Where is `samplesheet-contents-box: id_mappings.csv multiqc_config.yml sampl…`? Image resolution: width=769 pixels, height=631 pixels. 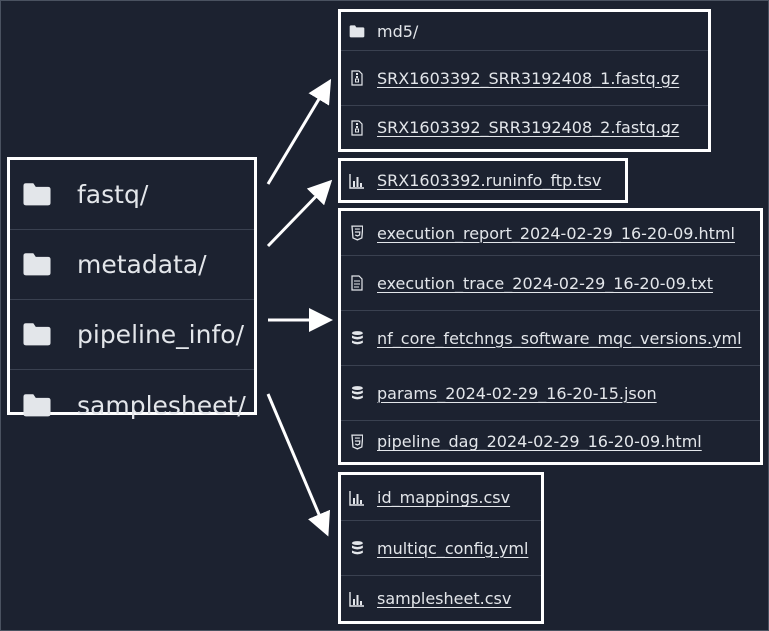 samplesheet-contents-box: id_mappings.csv multiqc_config.yml sampl… is located at coordinates (441, 548).